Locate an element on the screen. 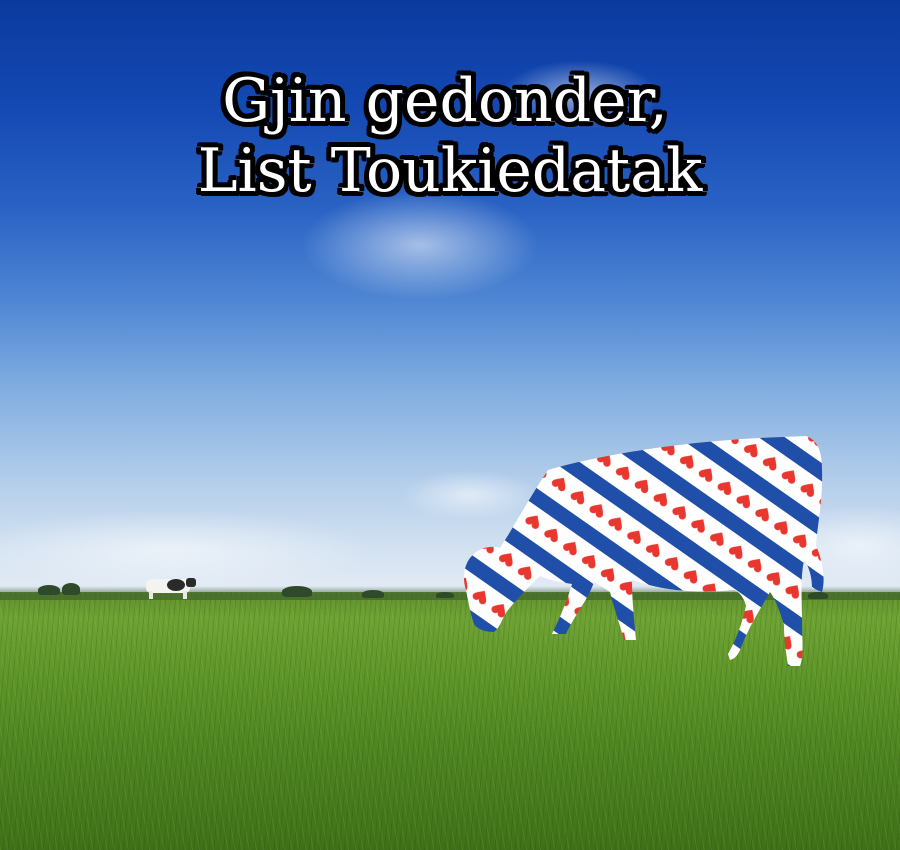 The image size is (900, 850). frisian-flag-cow-silhouette-icon is located at coordinates (643, 551).